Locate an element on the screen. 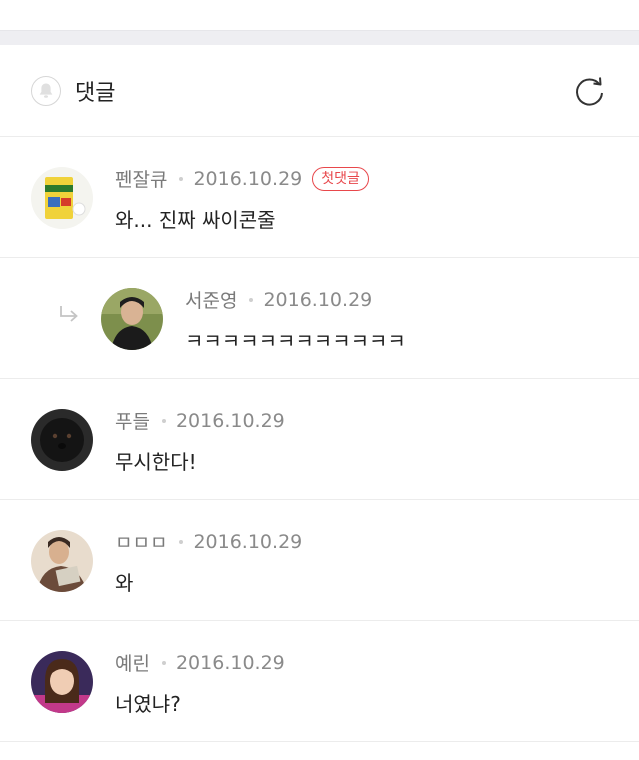 Image resolution: width=639 pixels, height=760 pixels. comment-meta: ㅁㅁㅁ 2016.10.29 is located at coordinates (208, 541).